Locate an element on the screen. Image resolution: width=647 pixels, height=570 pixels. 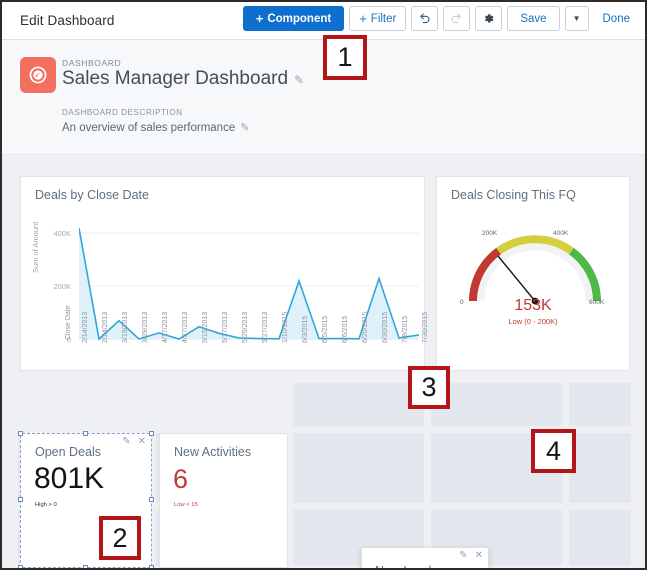
toolbar-actions: + Component + Filter Save ▼ Done is located at coordinates (441, 18).